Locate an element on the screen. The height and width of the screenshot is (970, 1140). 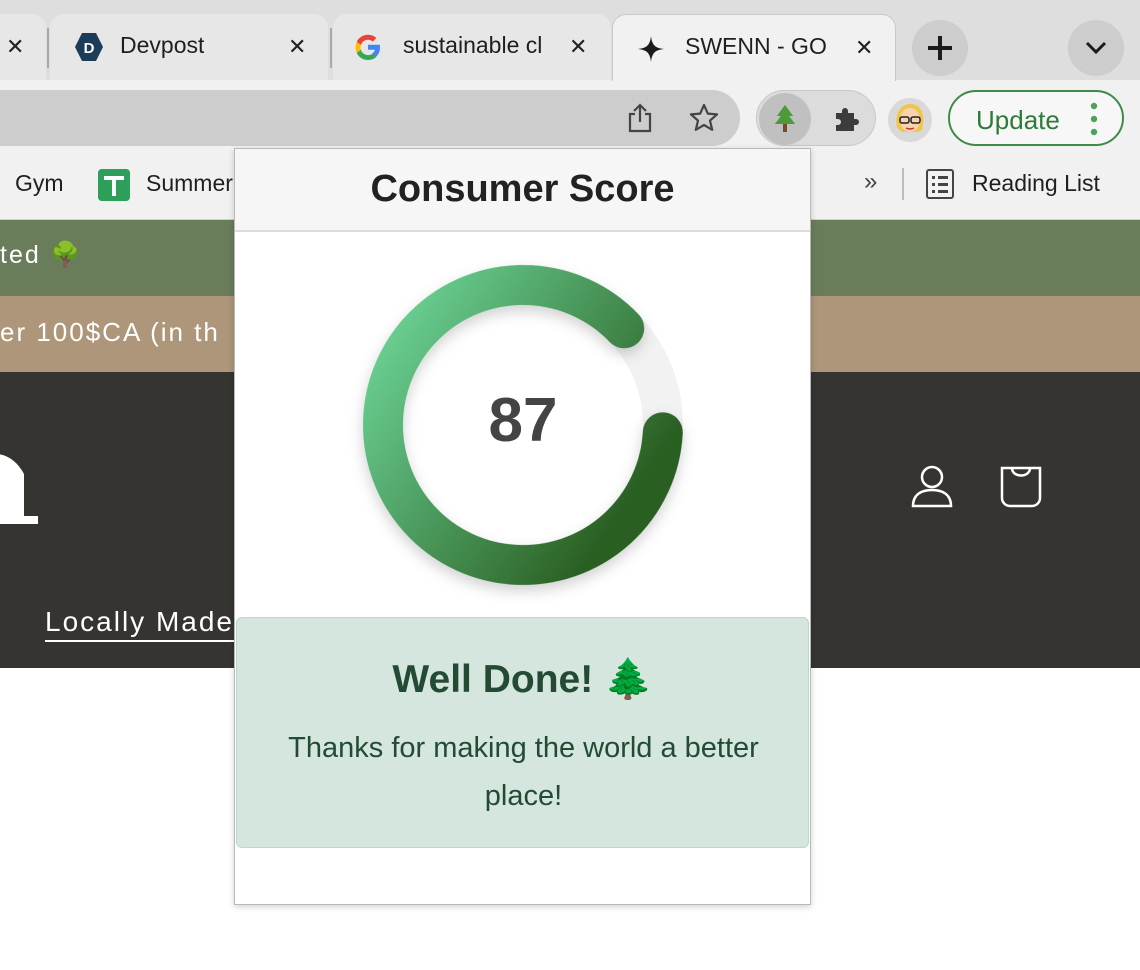
tab-google-search: sustainable cl ✕ is located at coordinates (472, 47).